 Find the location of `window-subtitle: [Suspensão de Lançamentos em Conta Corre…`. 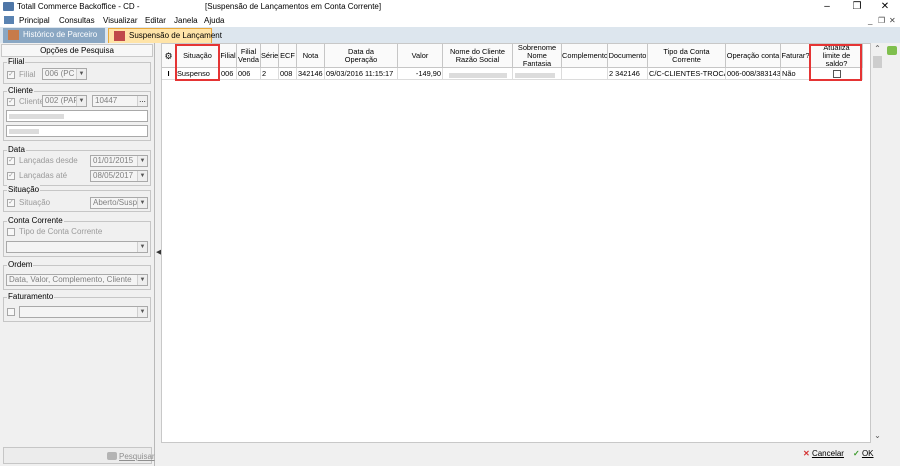

window-subtitle: [Suspensão de Lançamentos em Conta Corre… is located at coordinates (293, 6).